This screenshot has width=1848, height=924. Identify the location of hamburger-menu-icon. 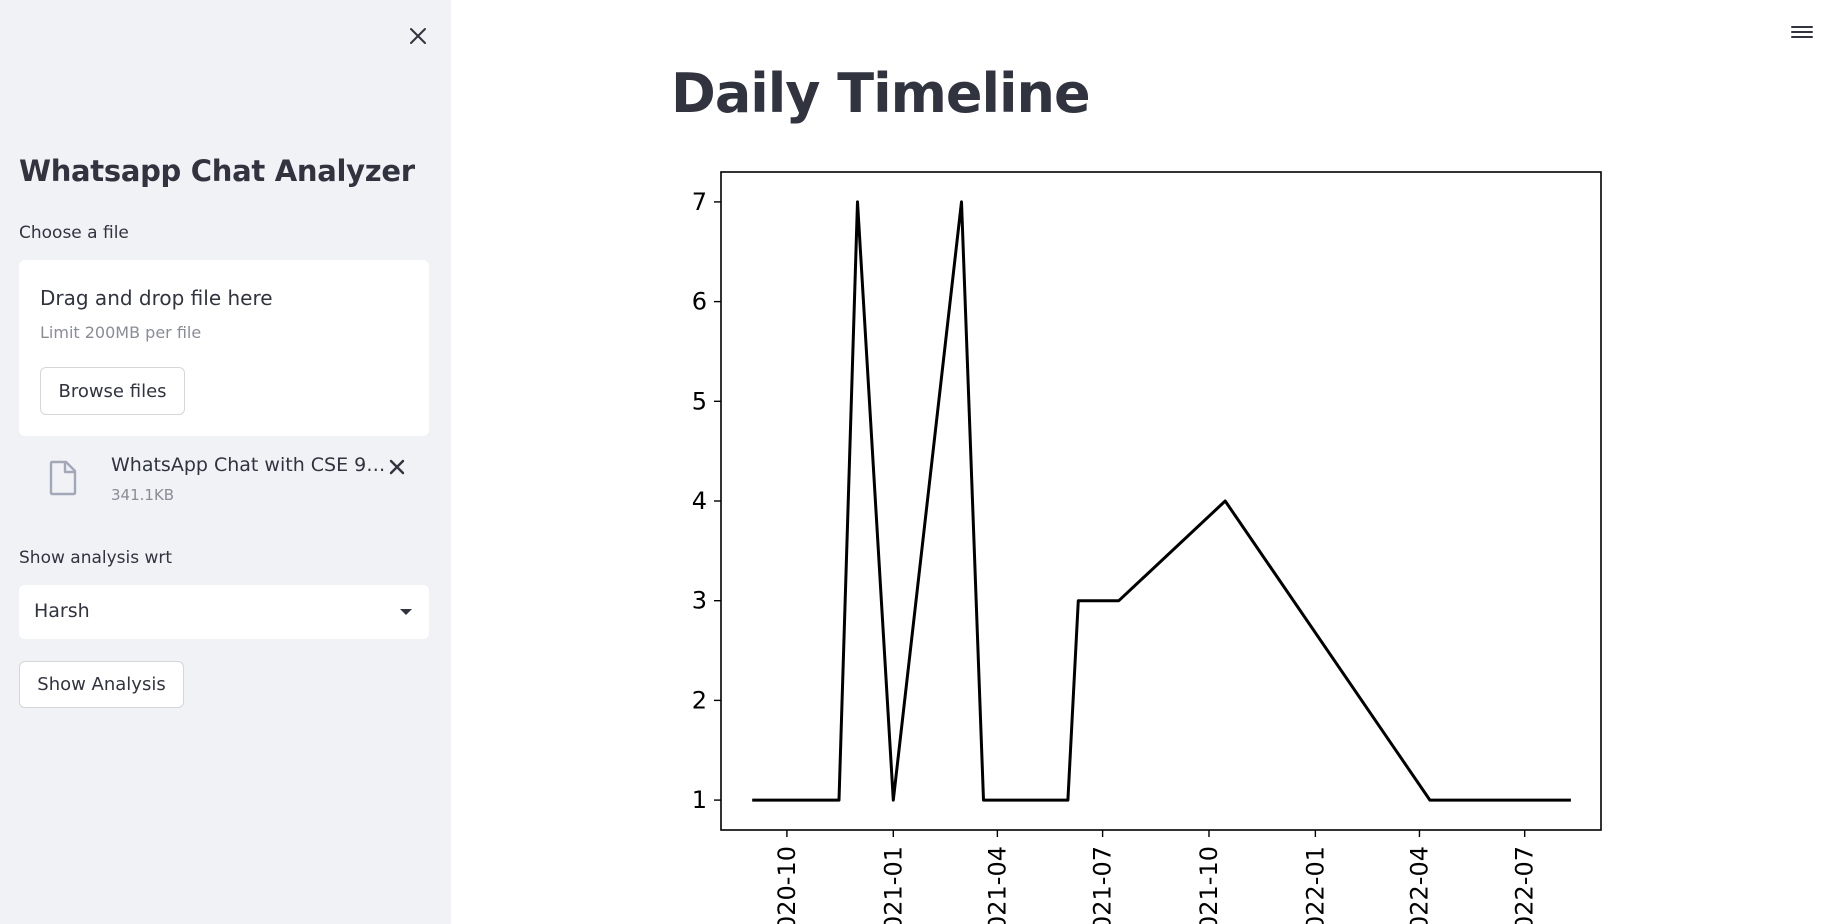
(1802, 32).